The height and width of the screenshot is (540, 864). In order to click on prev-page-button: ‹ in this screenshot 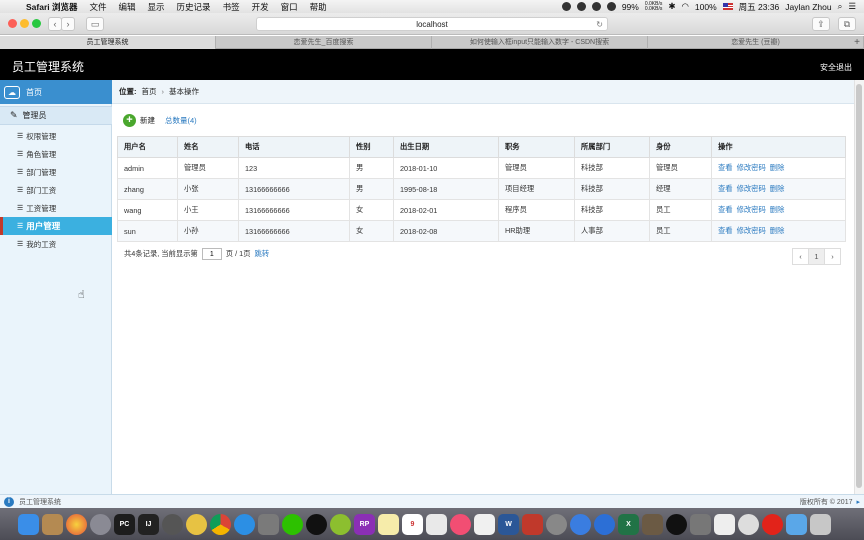, I will do `click(800, 256)`.